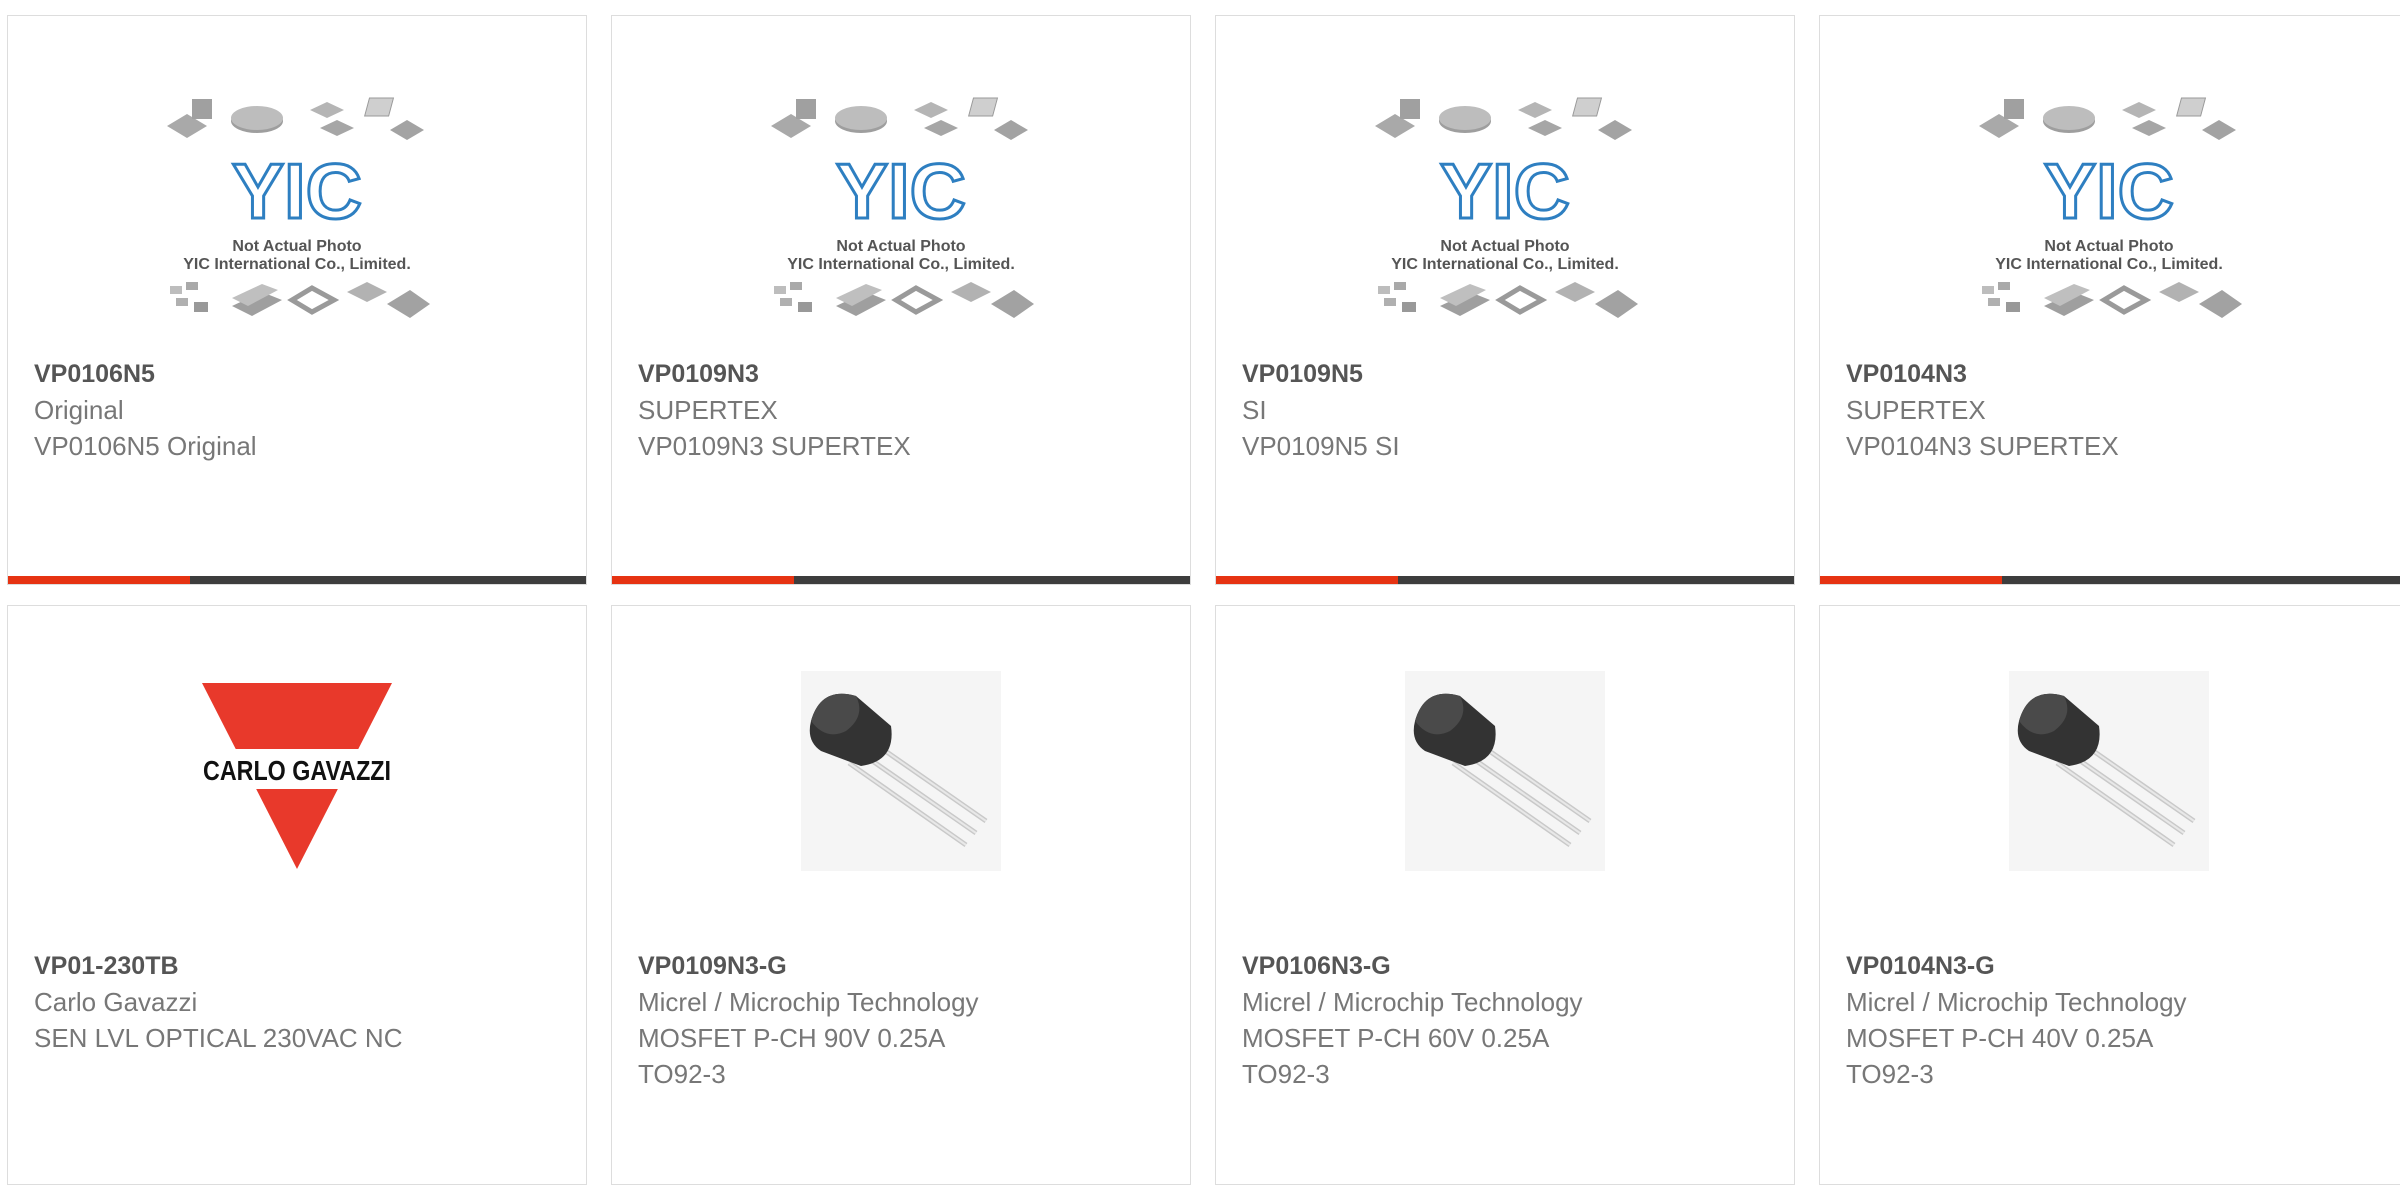 The width and height of the screenshot is (2400, 1185). What do you see at coordinates (305, 966) in the screenshot?
I see `part-number: VP01-230TB` at bounding box center [305, 966].